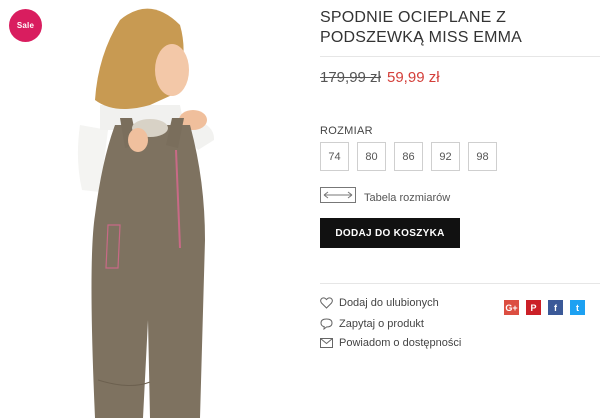 The width and height of the screenshot is (600, 418). I want to click on size-option-98: 98, so click(482, 156).